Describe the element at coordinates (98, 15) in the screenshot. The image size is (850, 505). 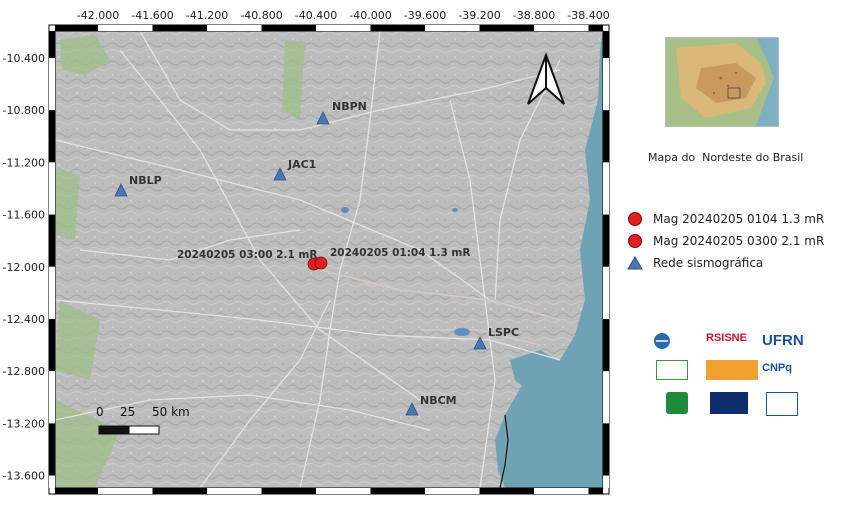
I see `longitude-tick-label: -42.000` at that location.